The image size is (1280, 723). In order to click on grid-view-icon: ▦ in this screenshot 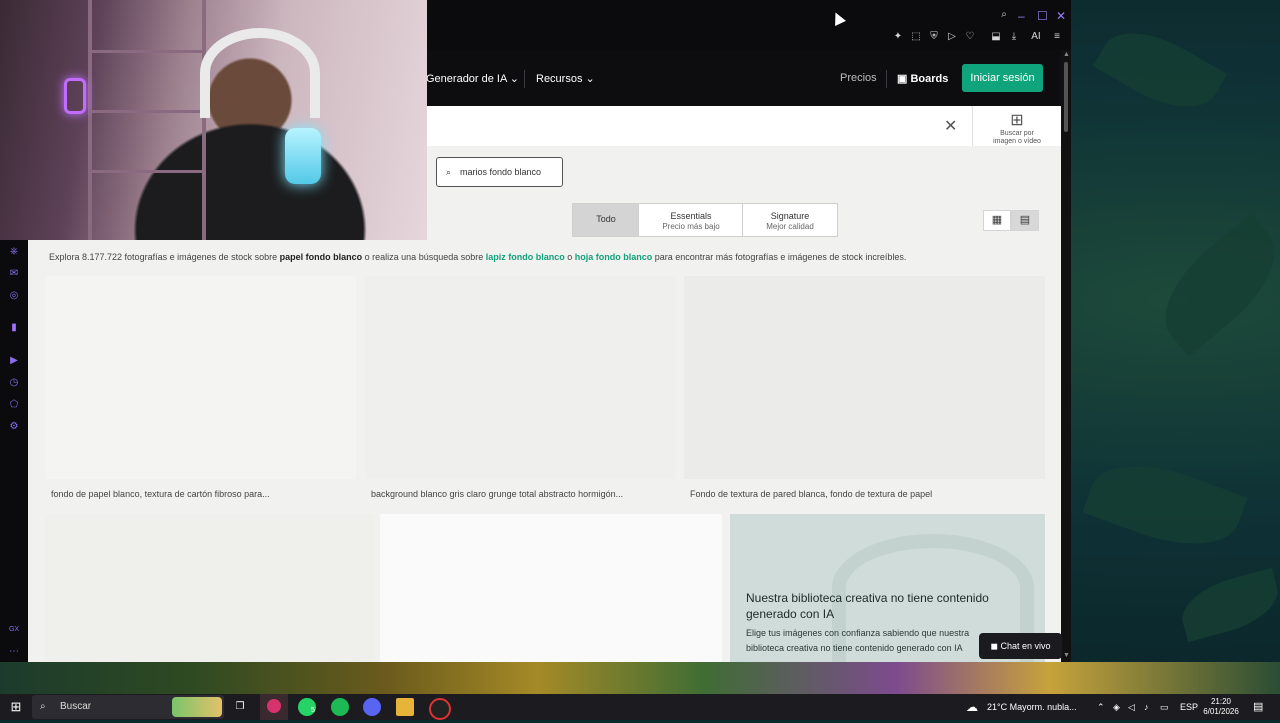, I will do `click(997, 220)`.